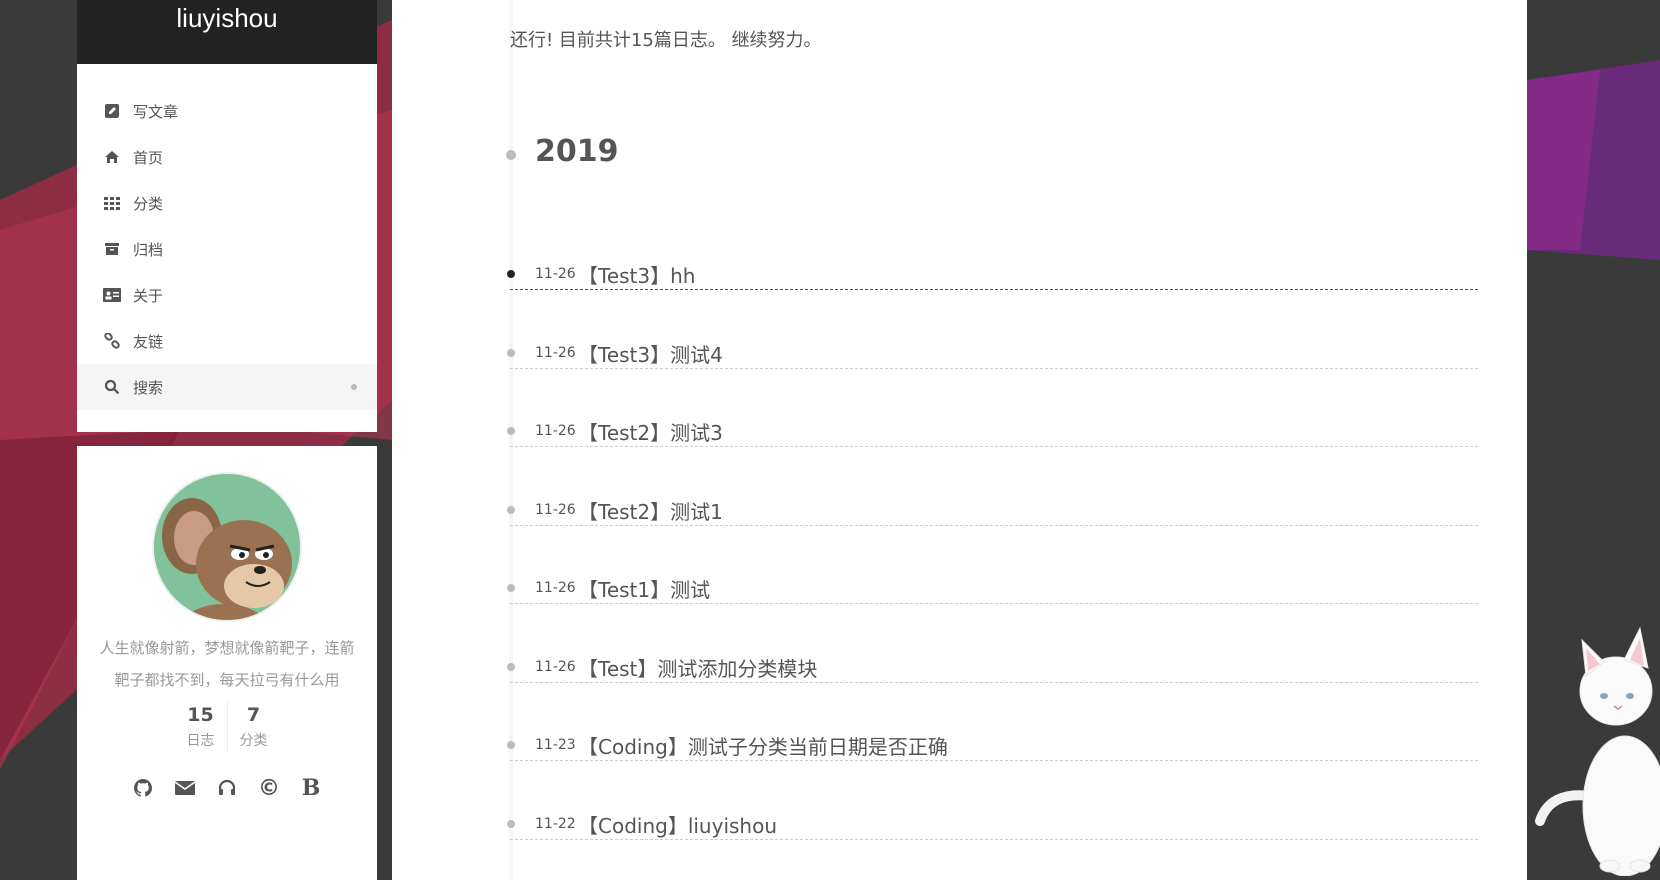 The width and height of the screenshot is (1660, 880). What do you see at coordinates (112, 295) in the screenshot?
I see `id-card-icon` at bounding box center [112, 295].